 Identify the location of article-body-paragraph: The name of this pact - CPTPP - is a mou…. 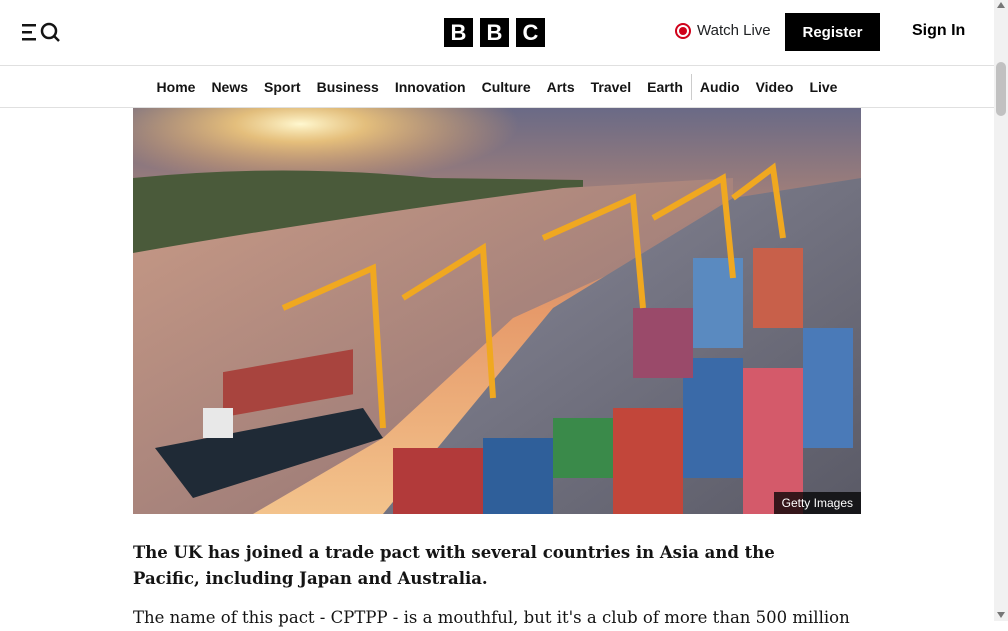
(491, 617).